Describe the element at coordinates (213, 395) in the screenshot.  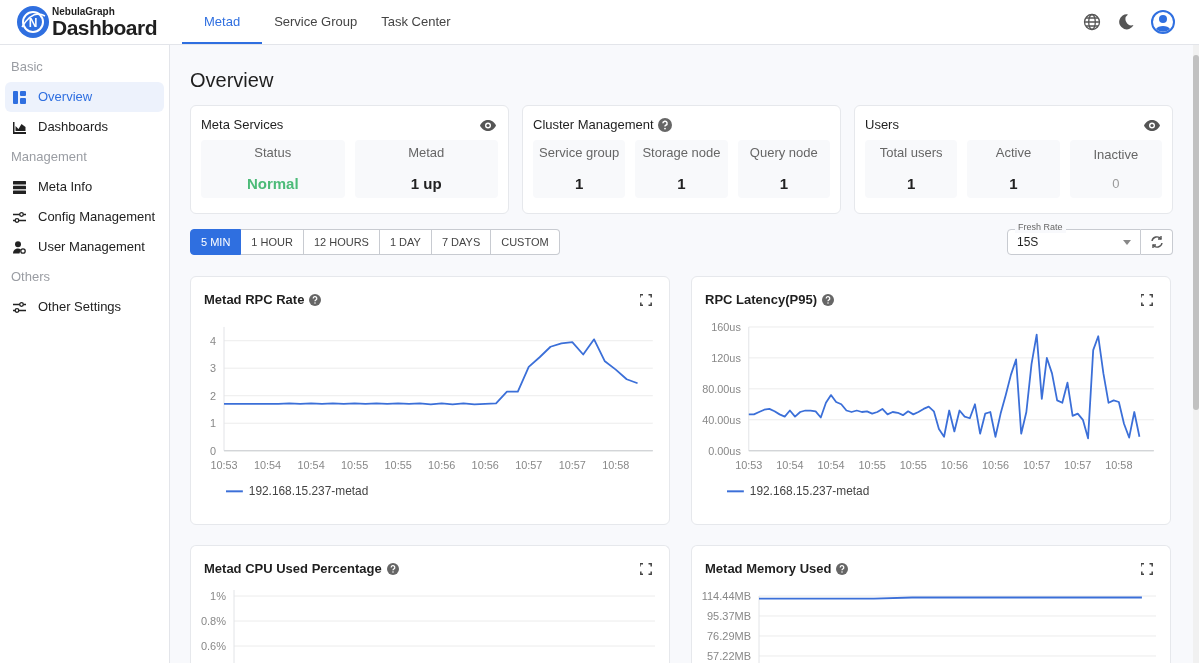
I see `axis-label: 2` at that location.